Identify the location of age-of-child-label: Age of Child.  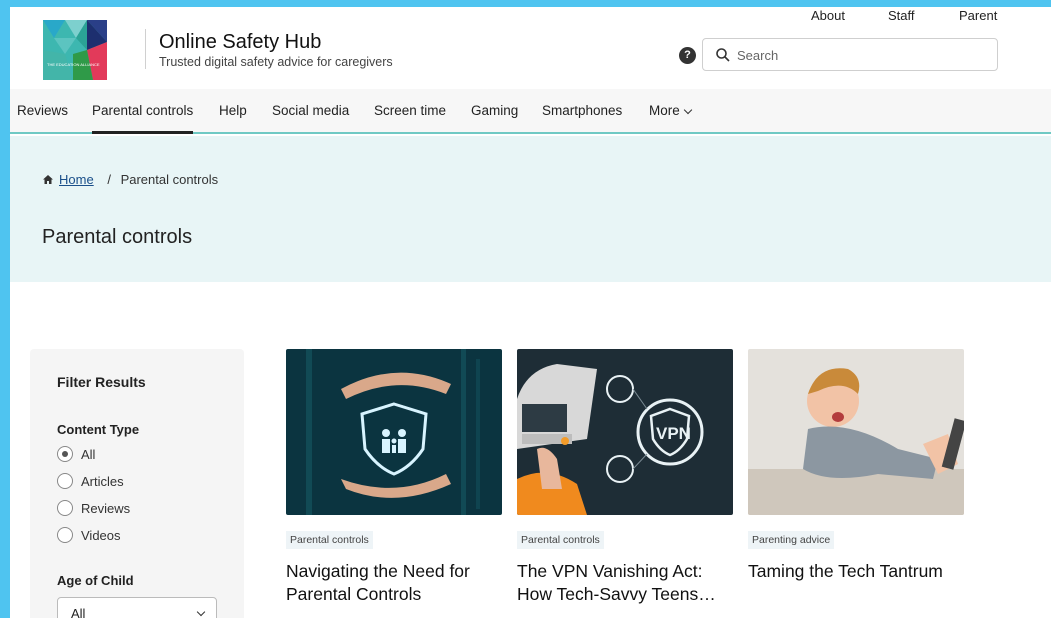
(95, 580).